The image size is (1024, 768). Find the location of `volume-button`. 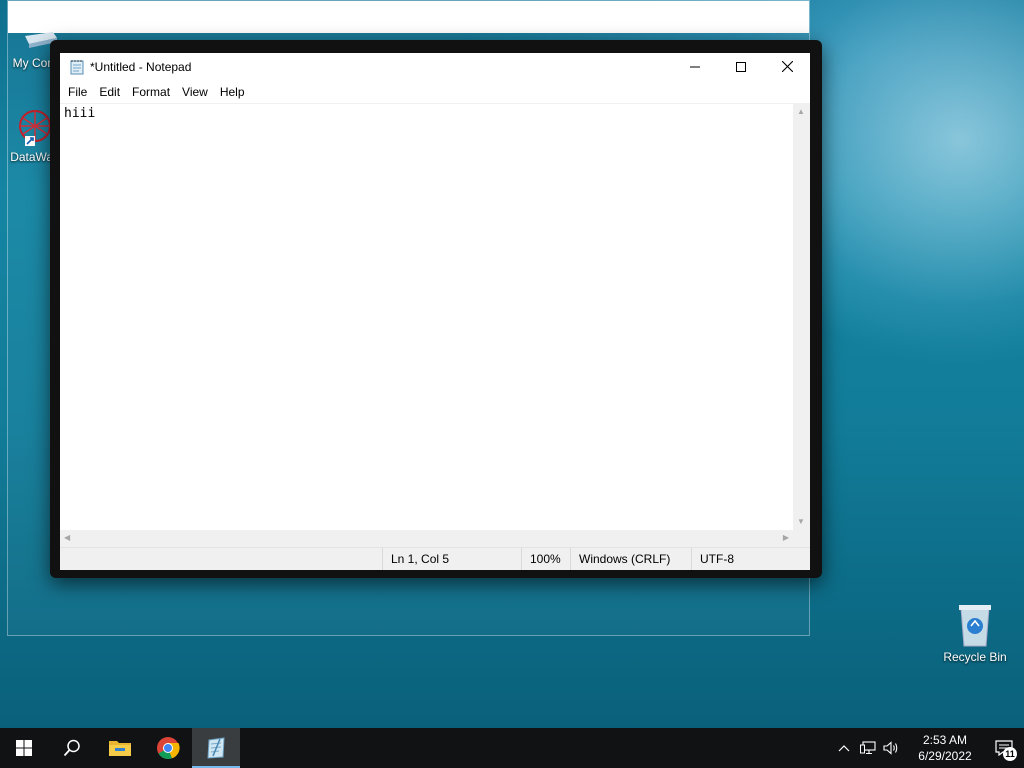

volume-button is located at coordinates (892, 748).